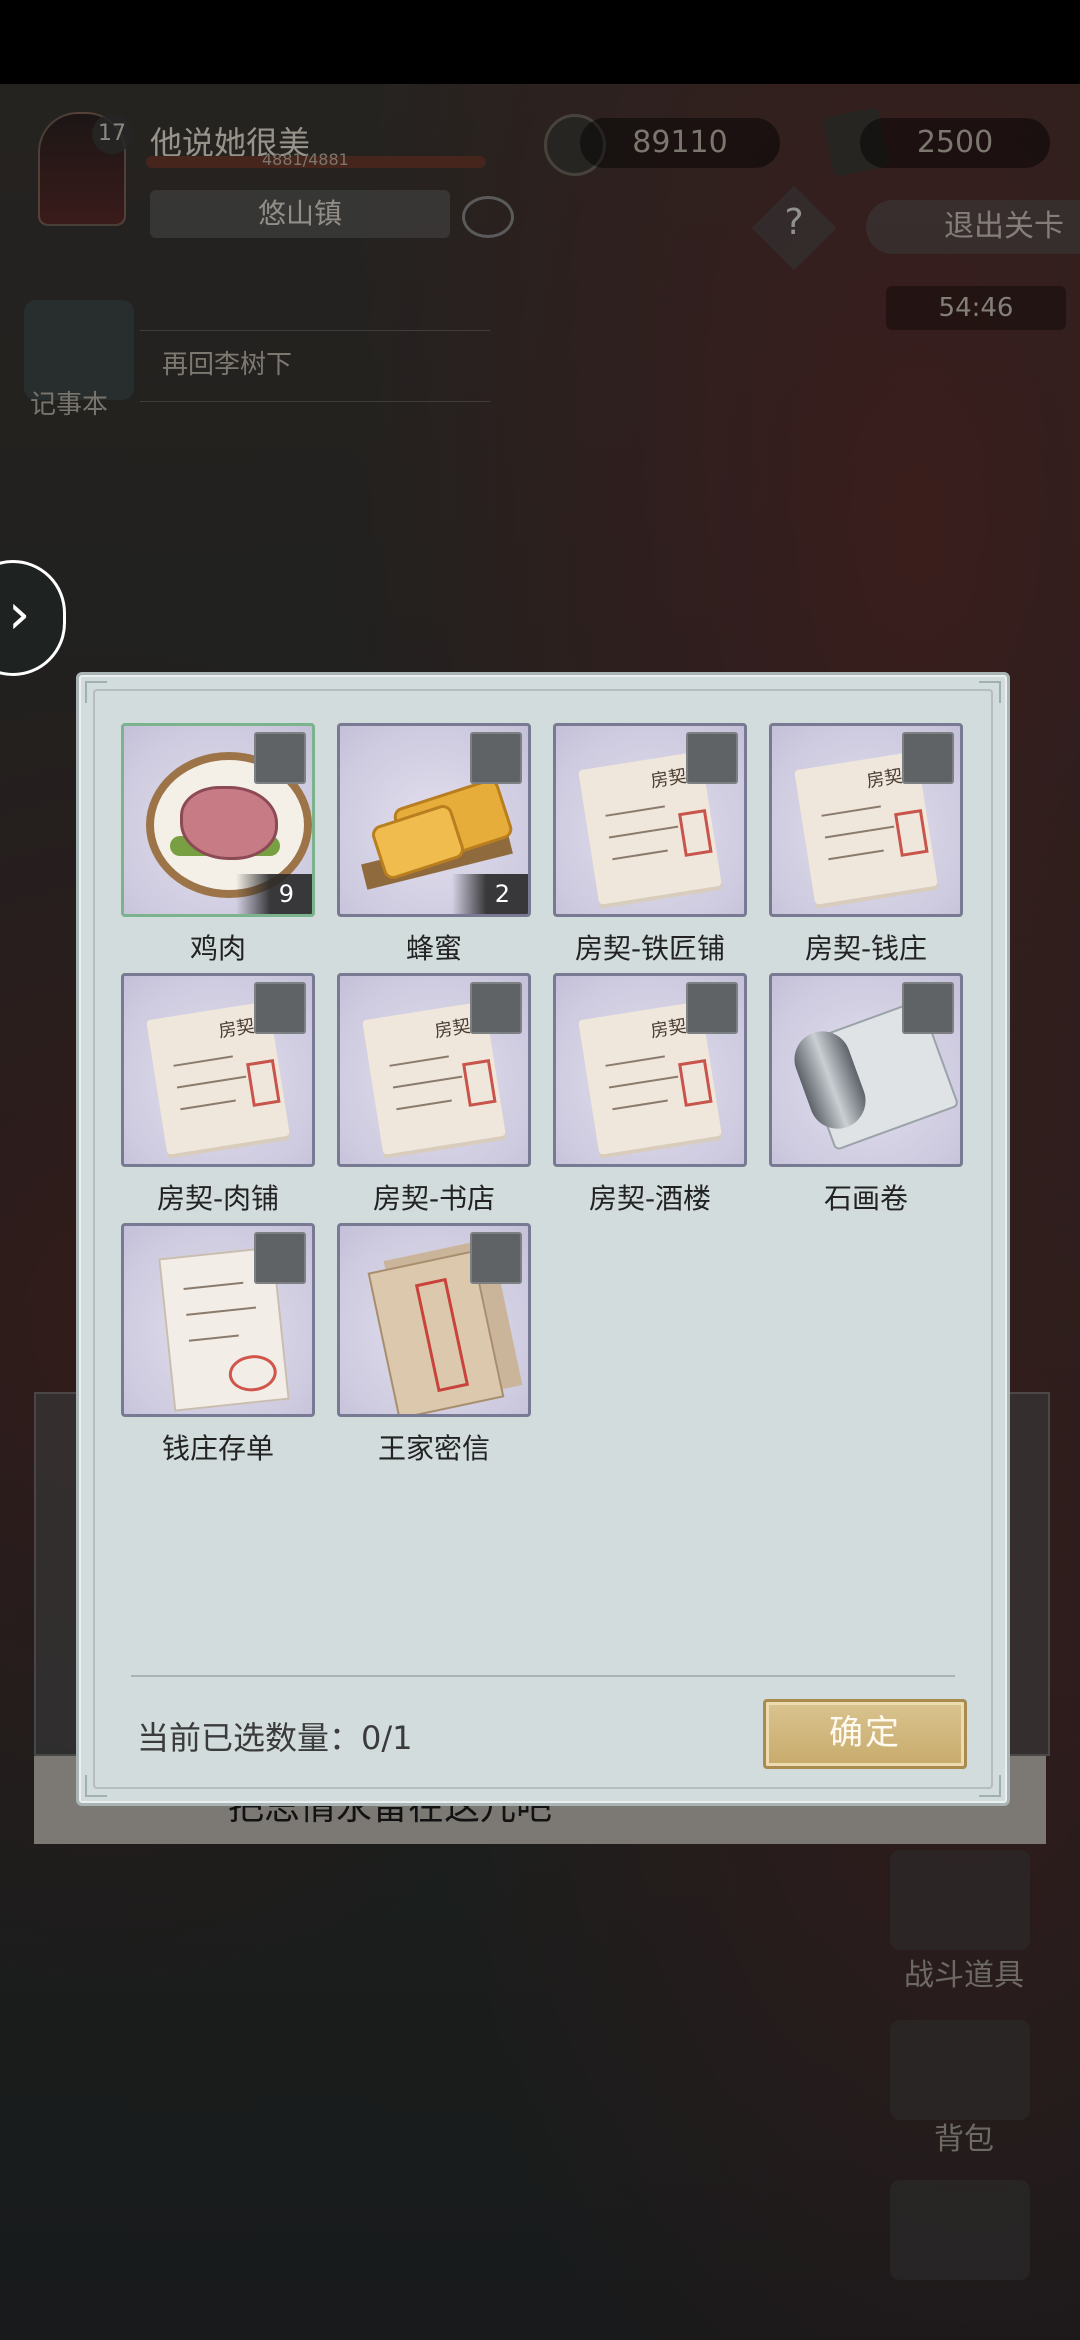 The width and height of the screenshot is (1080, 2340). I want to click on item-cell: 王家密信, so click(434, 1346).